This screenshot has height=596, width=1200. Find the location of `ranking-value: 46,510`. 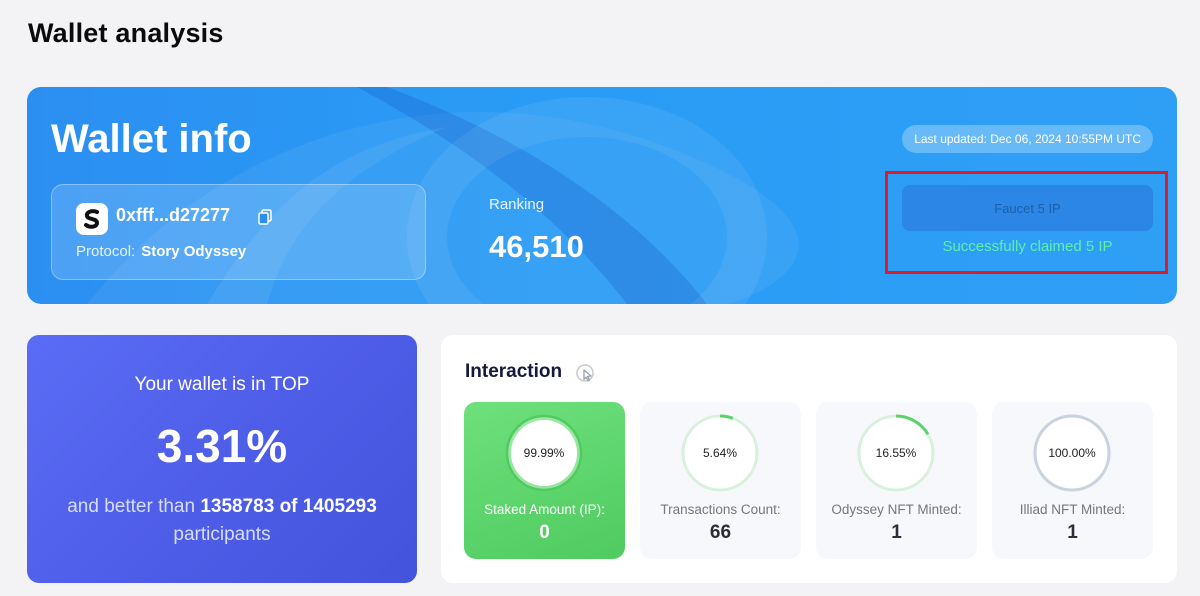

ranking-value: 46,510 is located at coordinates (536, 246).